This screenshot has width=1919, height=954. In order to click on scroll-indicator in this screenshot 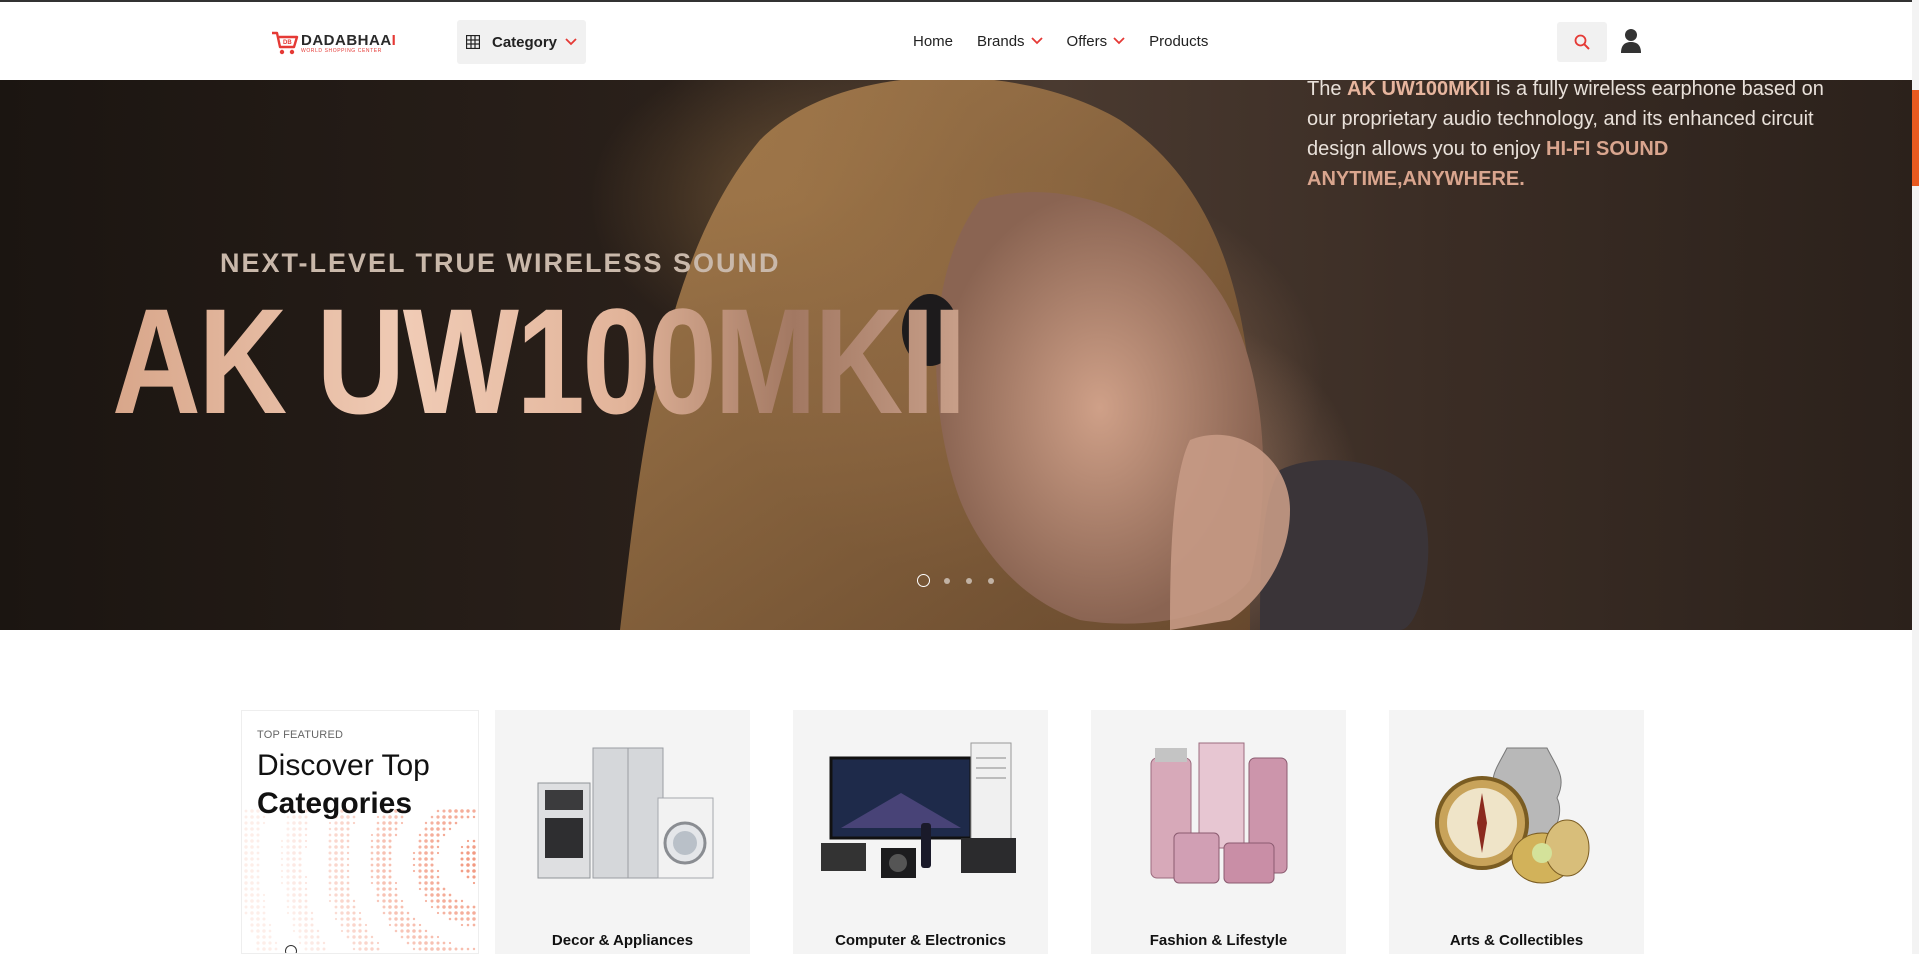, I will do `click(1915, 477)`.